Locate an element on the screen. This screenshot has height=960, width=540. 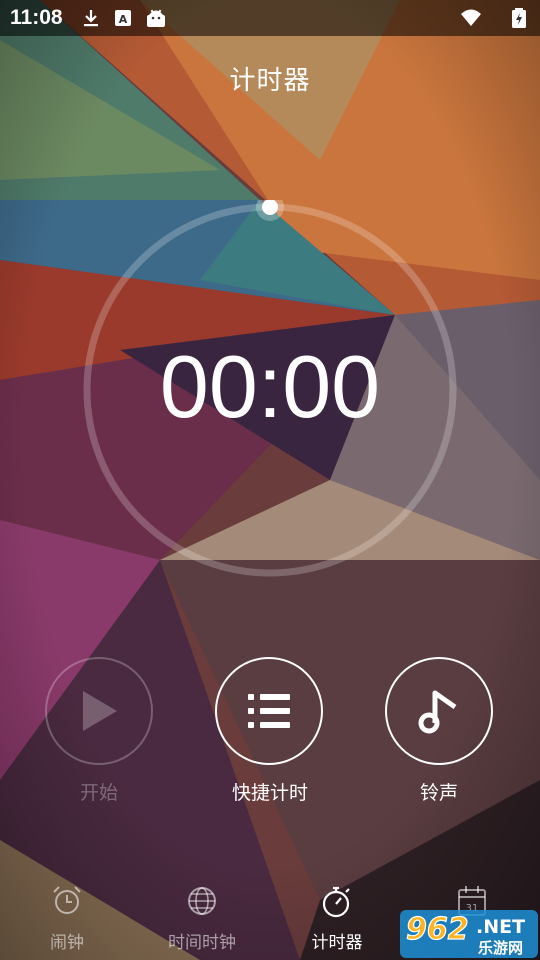
play-icon is located at coordinates (100, 711).